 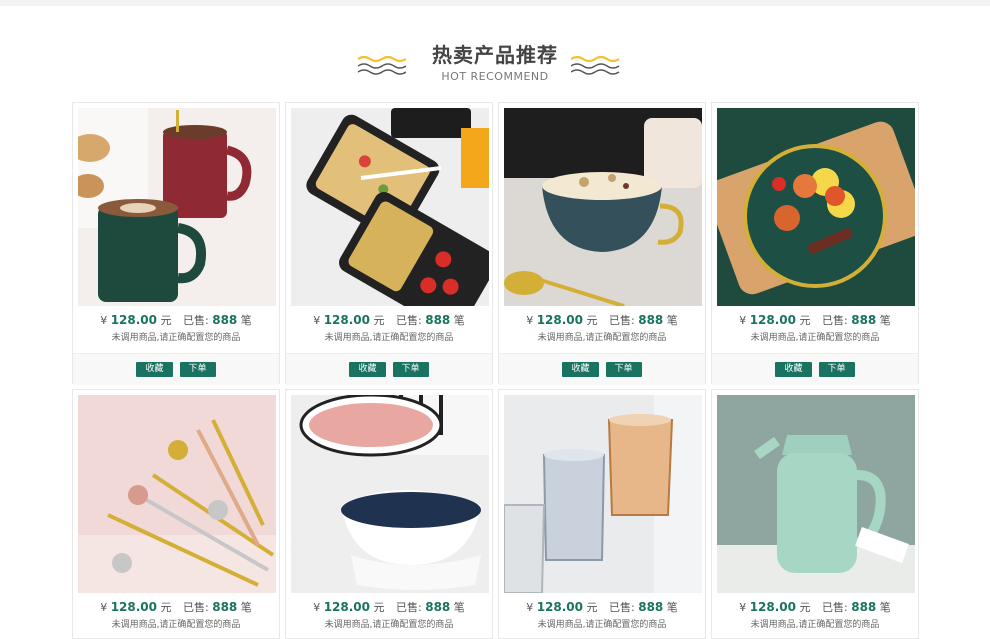 I want to click on coffee-mugs-photo, so click(x=177, y=207).